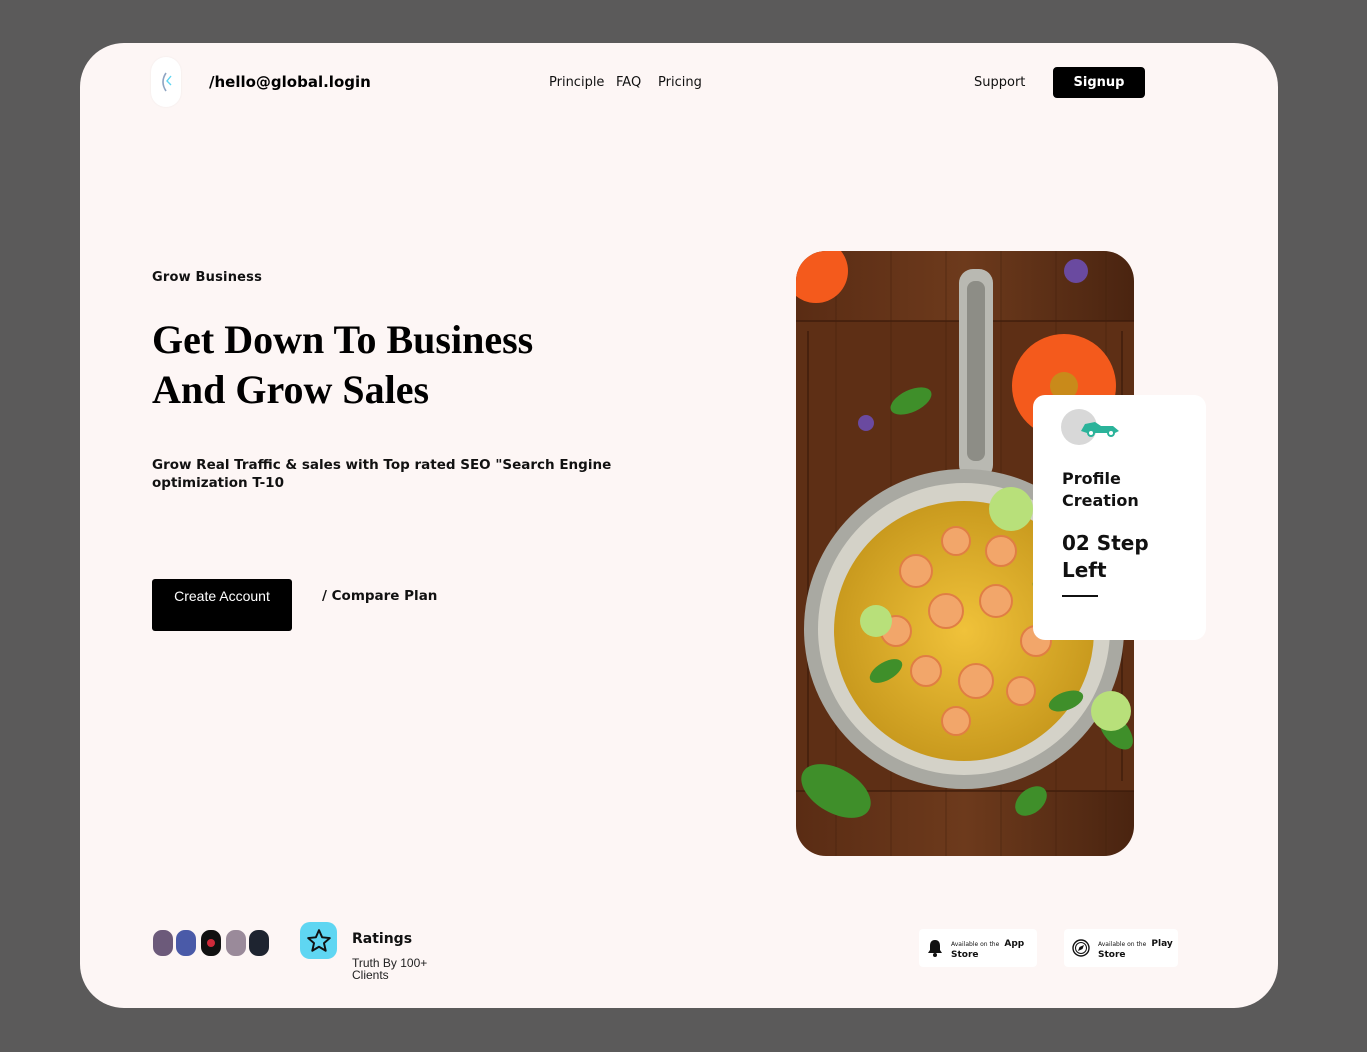  Describe the element at coordinates (379, 596) in the screenshot. I see `compare-plan-link: / Compare Plan` at that location.